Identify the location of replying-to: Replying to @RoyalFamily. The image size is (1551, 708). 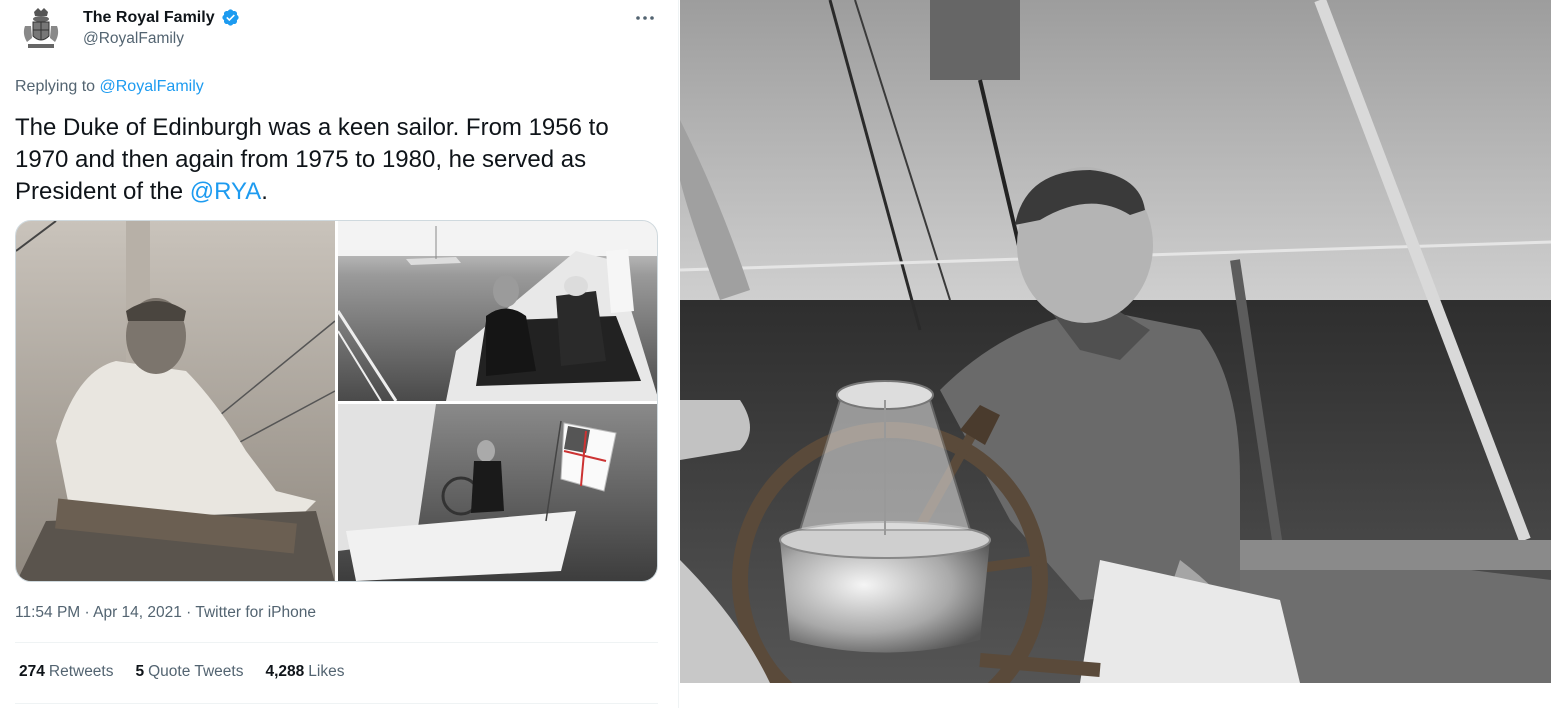
(109, 87).